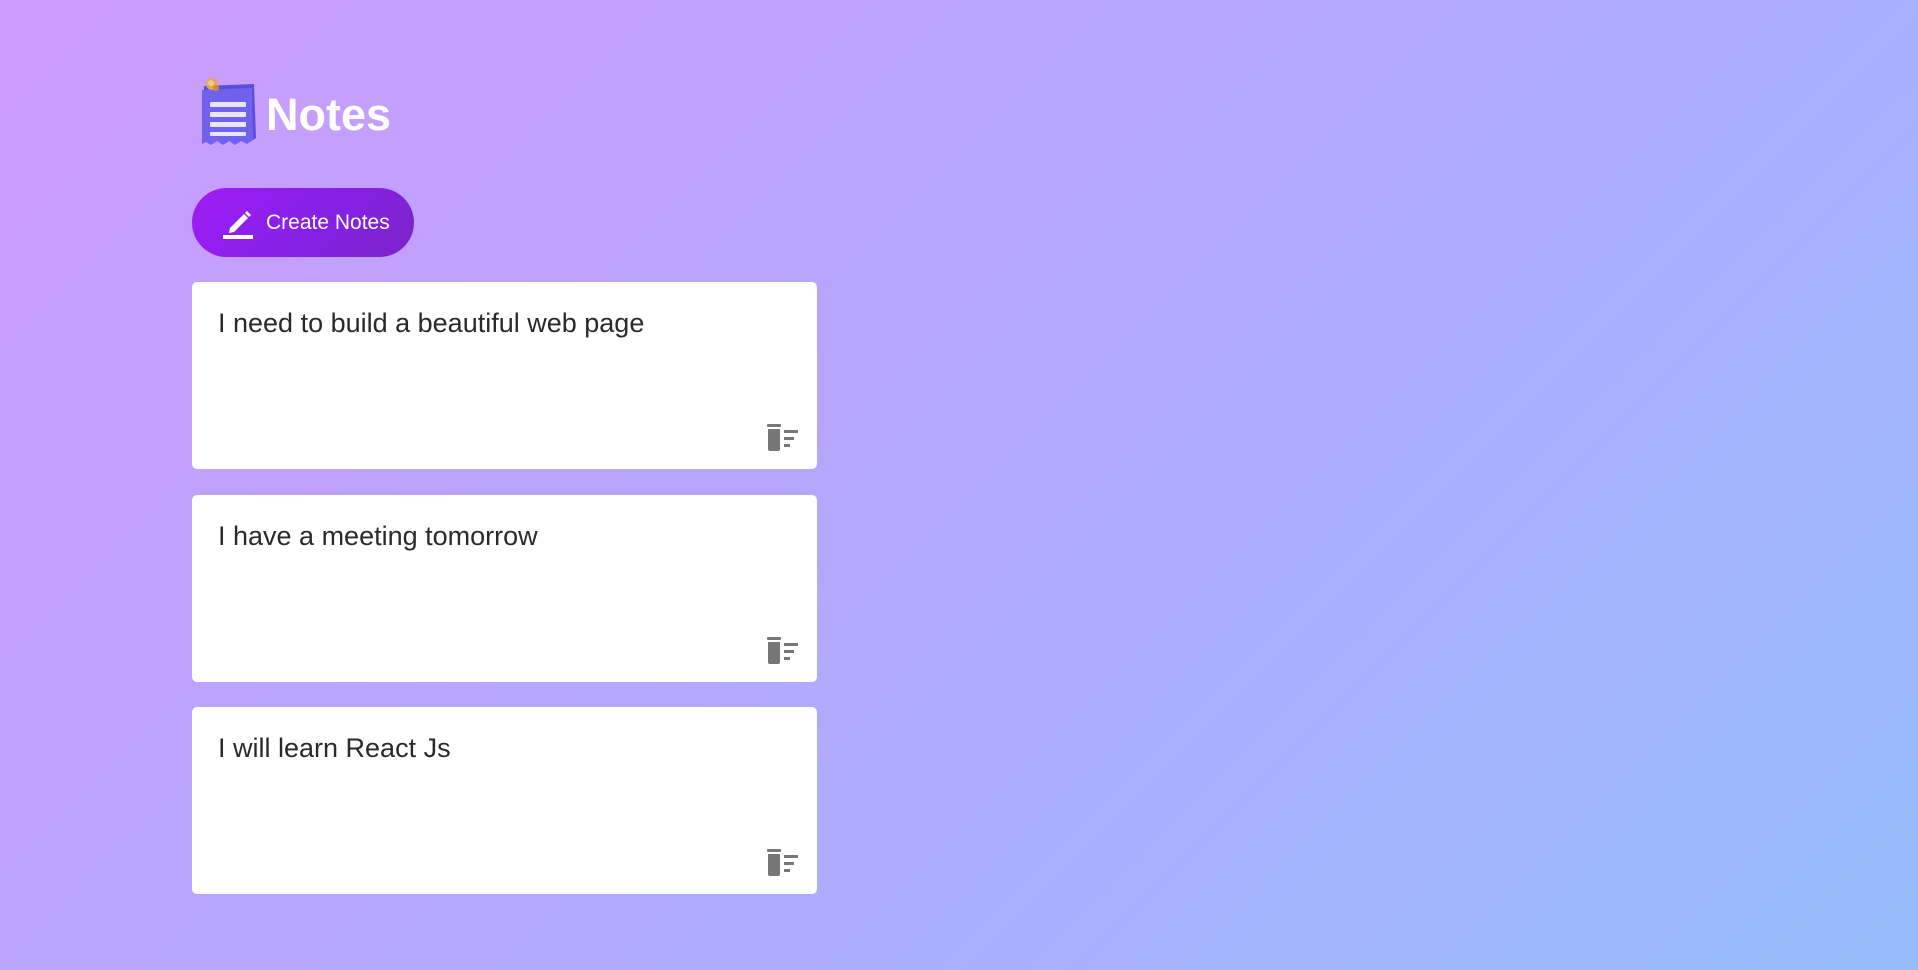 This screenshot has width=1918, height=970. I want to click on note-textarea: I have a meeting tomorrow, so click(504, 588).